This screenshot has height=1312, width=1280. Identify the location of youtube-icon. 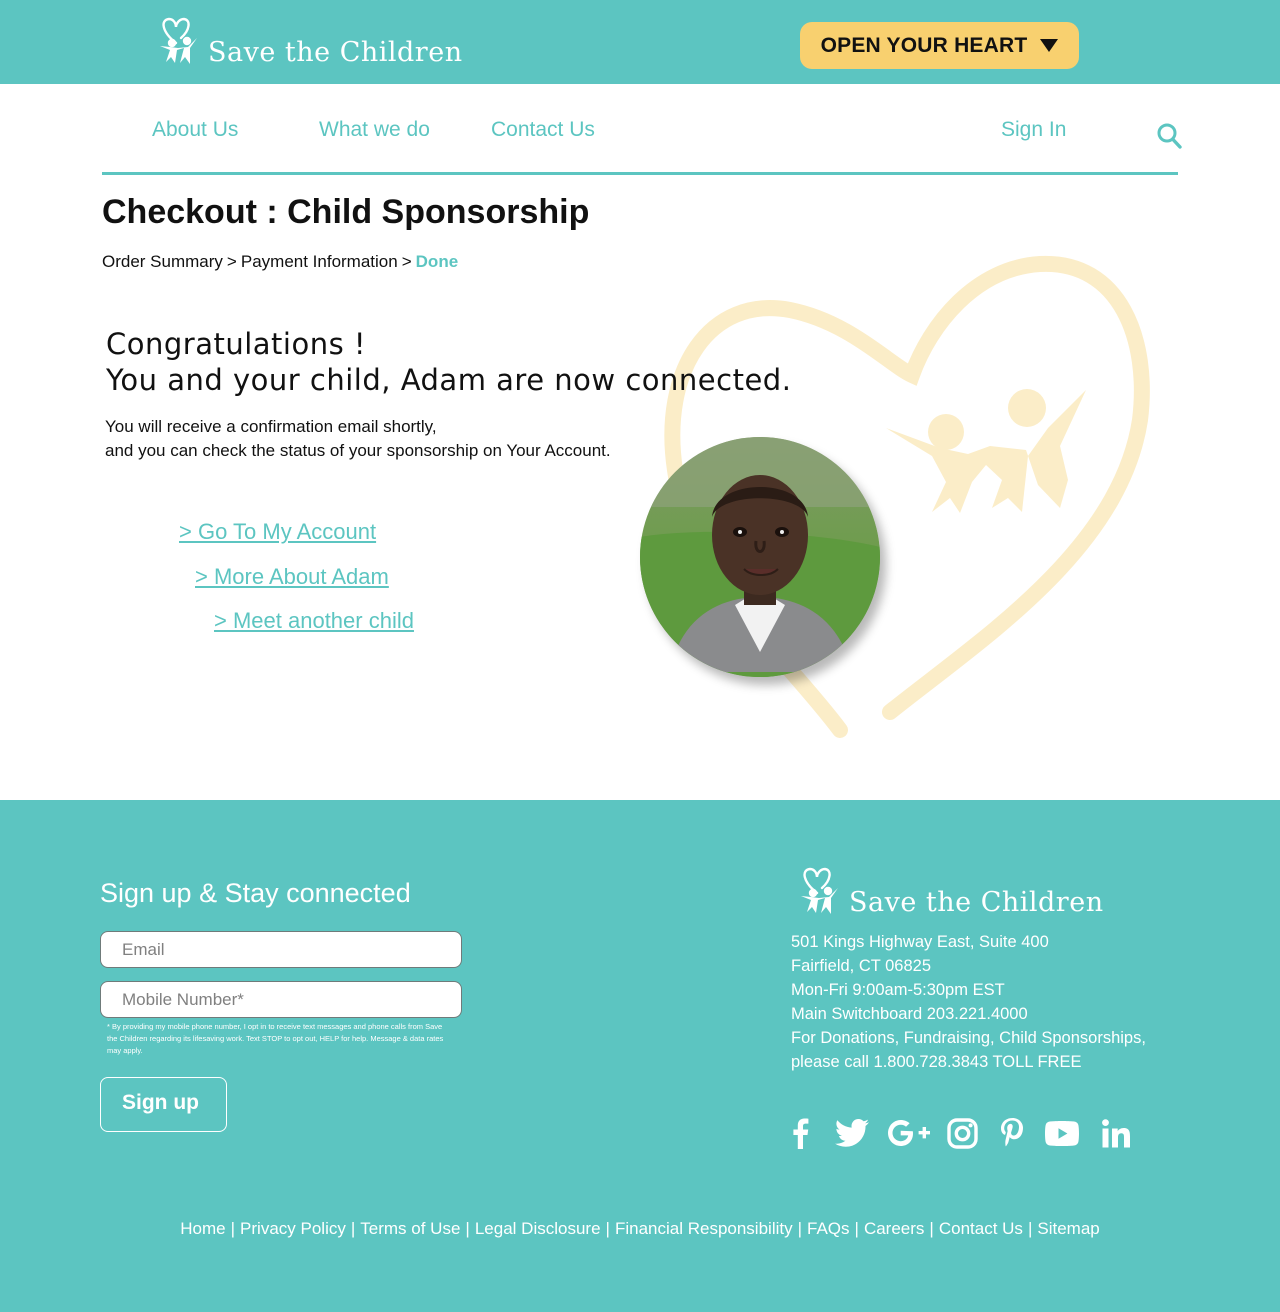
(1062, 1133).